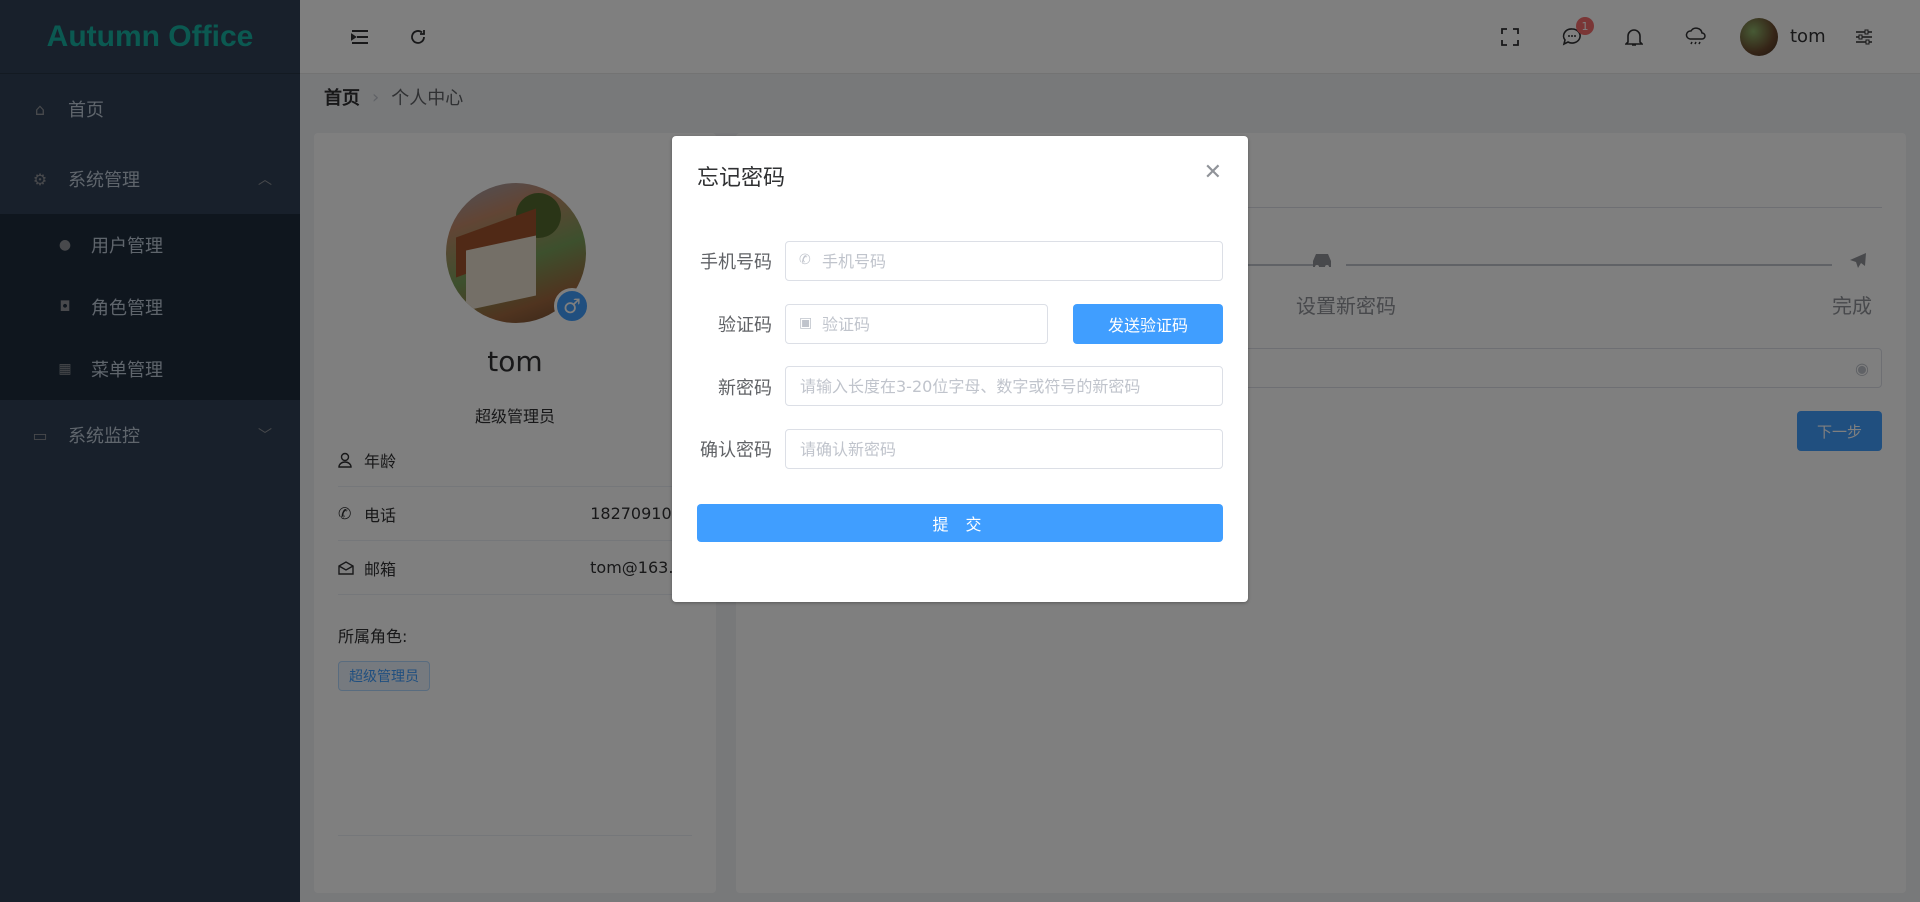 The image size is (1920, 902). I want to click on image-icon: ▣, so click(806, 323).